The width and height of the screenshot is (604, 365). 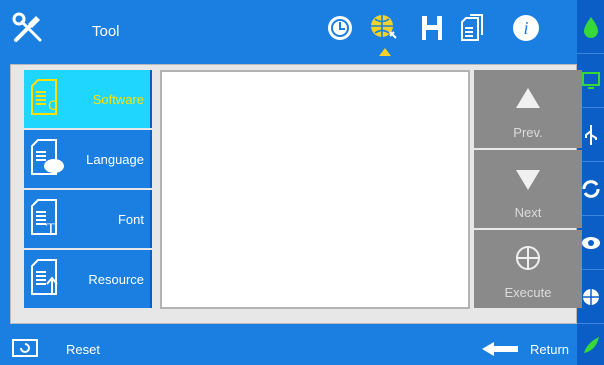 I want to click on clock-icon, so click(x=340, y=28).